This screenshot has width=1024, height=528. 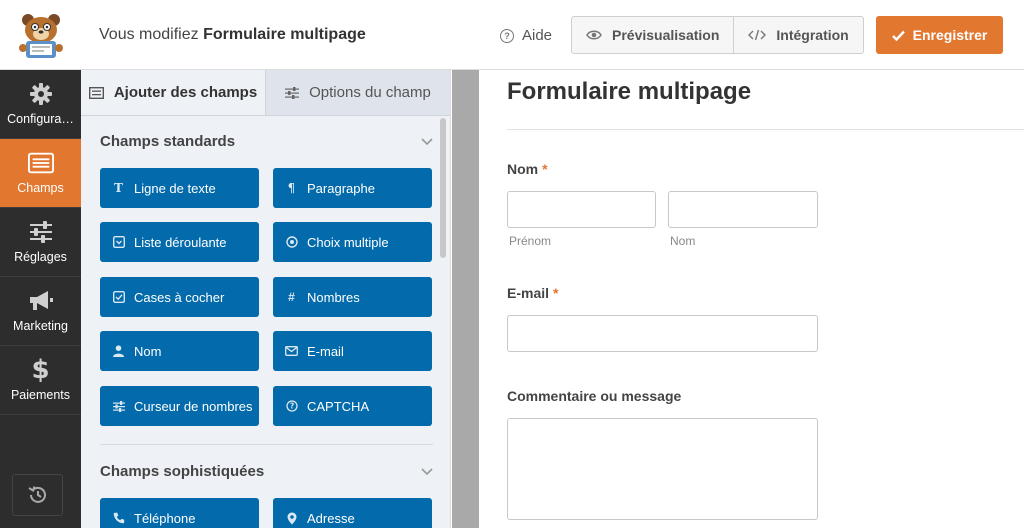 What do you see at coordinates (118, 518) in the screenshot?
I see `phone-icon` at bounding box center [118, 518].